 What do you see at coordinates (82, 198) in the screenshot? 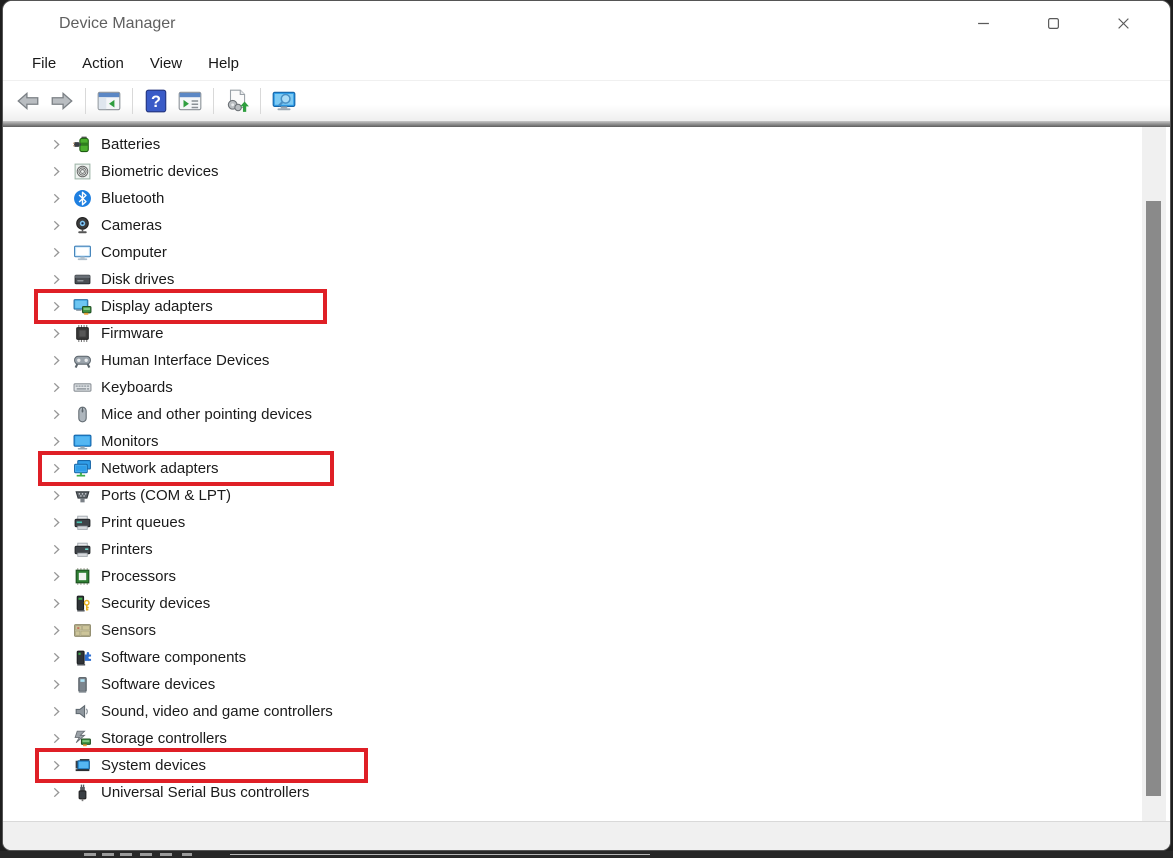
I see `bluetooth-icon` at bounding box center [82, 198].